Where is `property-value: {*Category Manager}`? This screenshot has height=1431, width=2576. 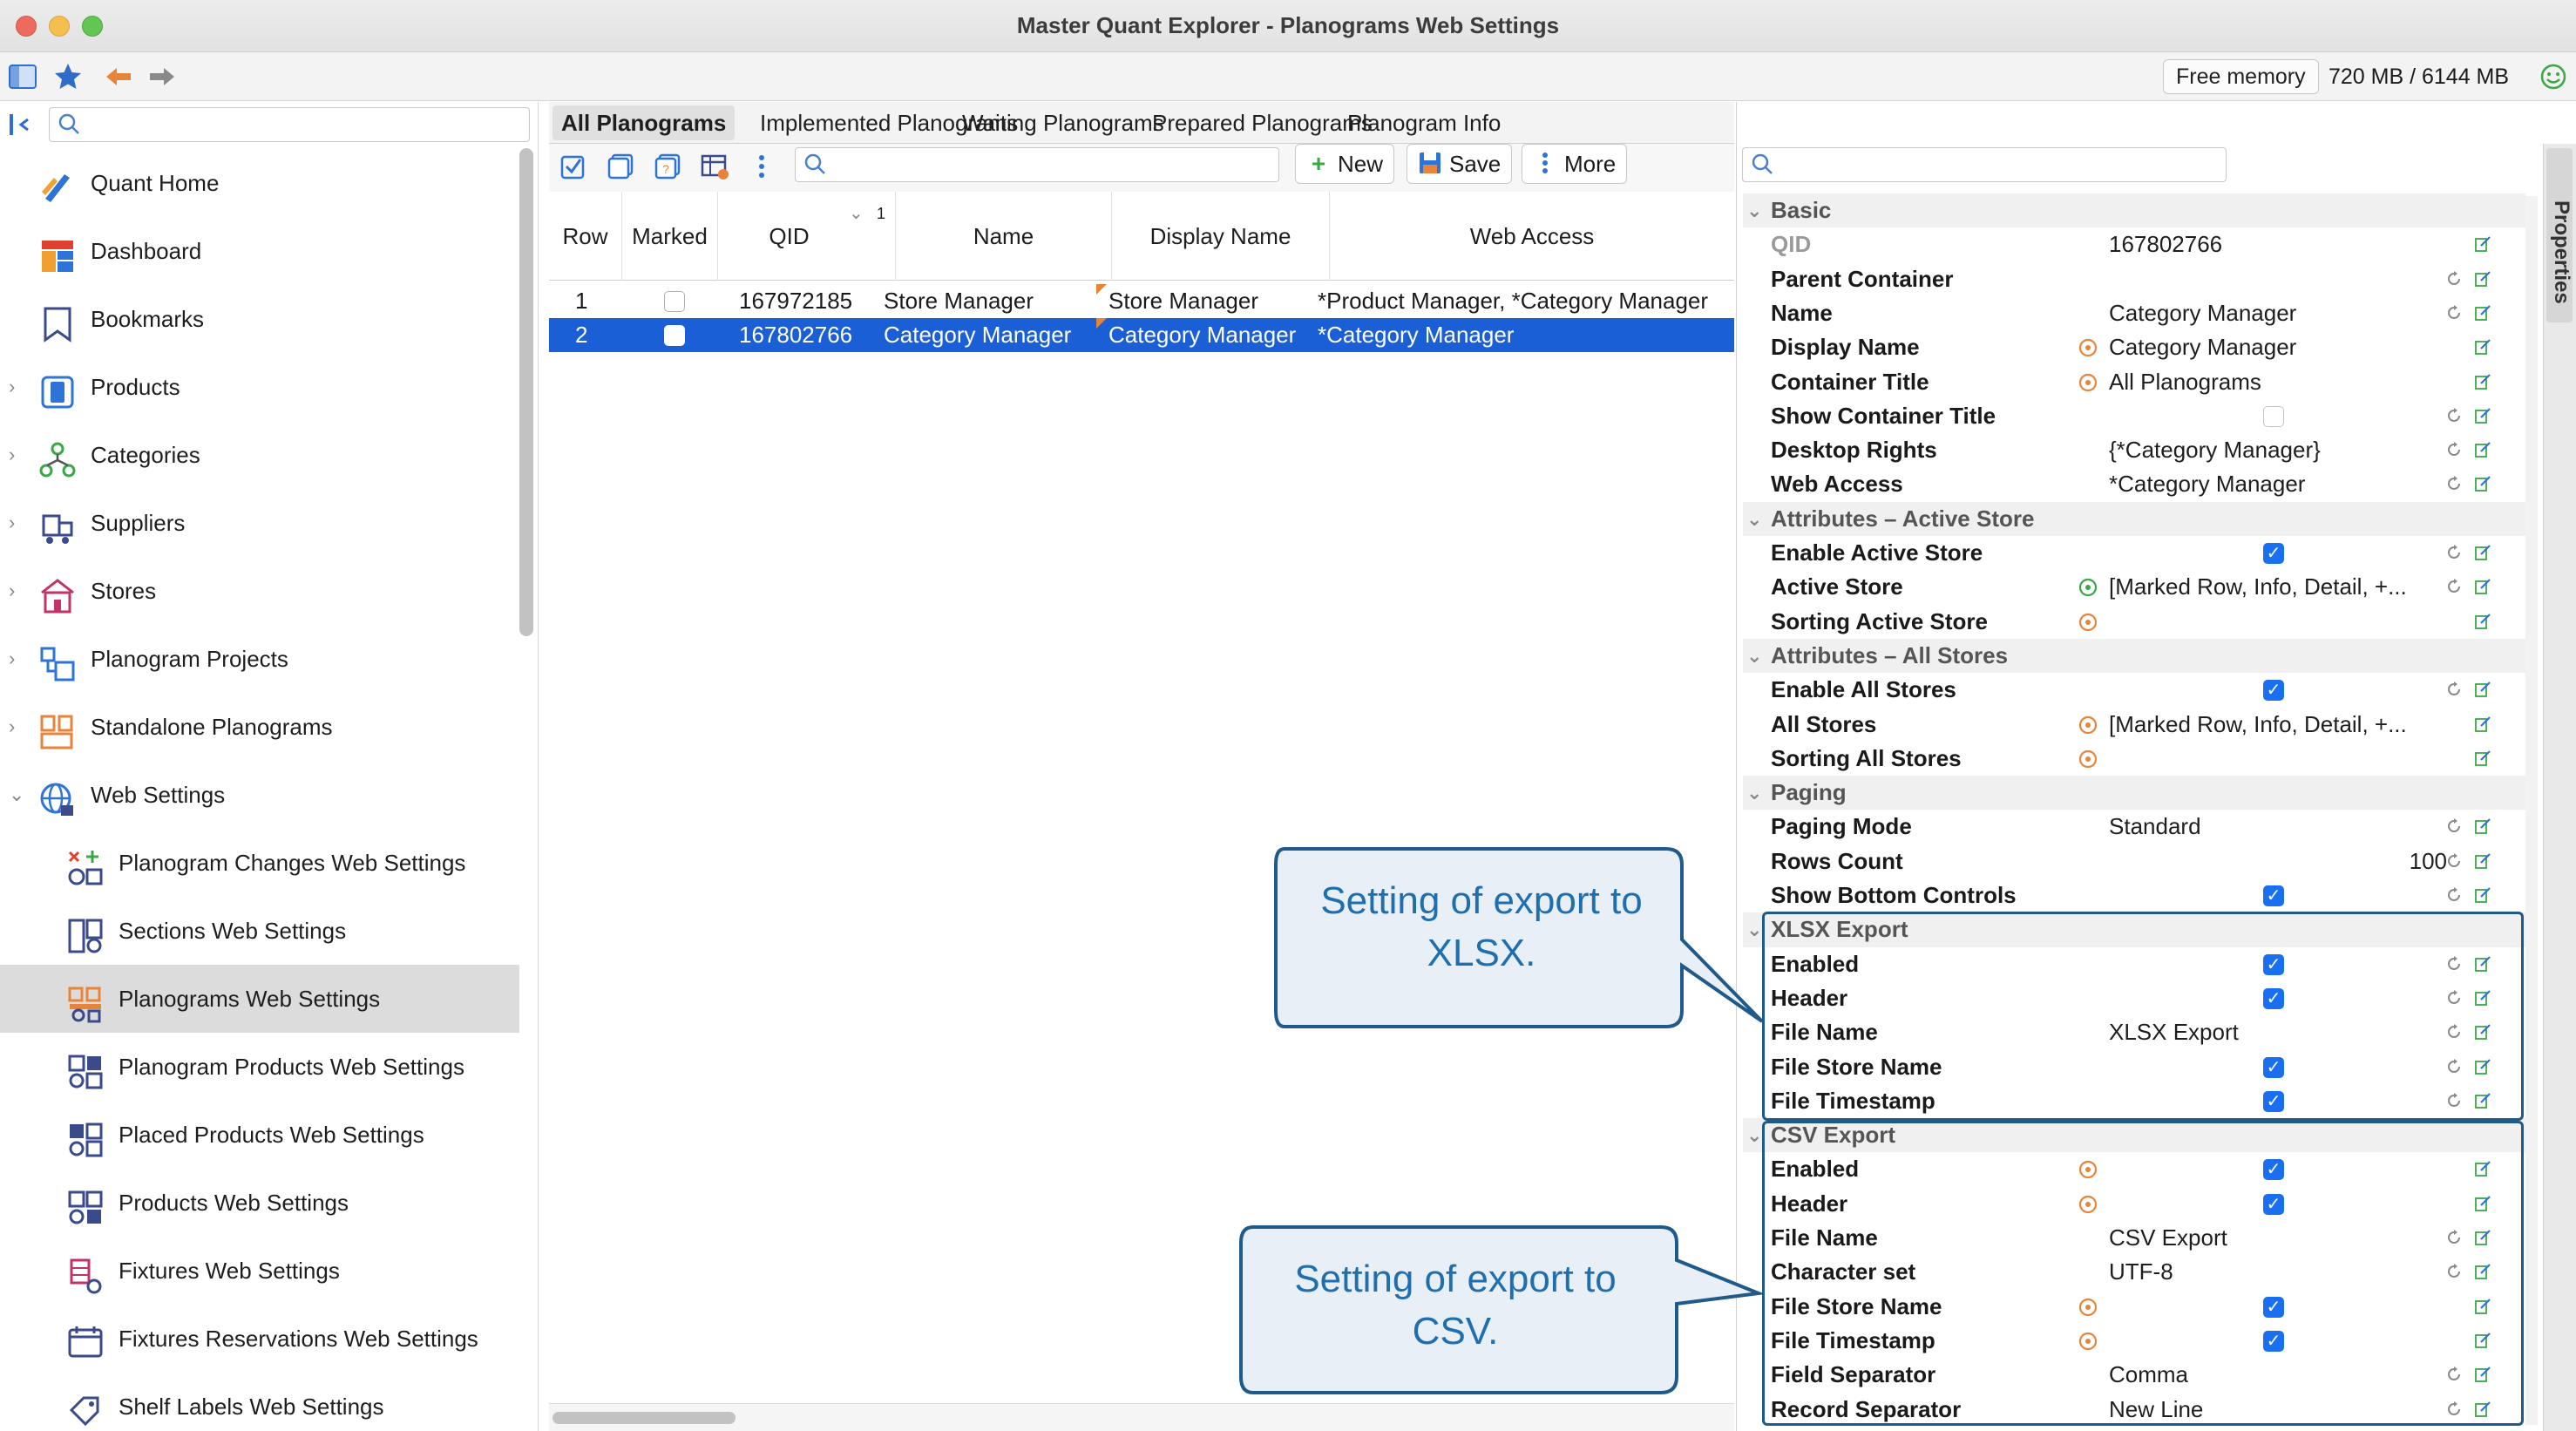 property-value: {*Category Manager} is located at coordinates (2215, 450).